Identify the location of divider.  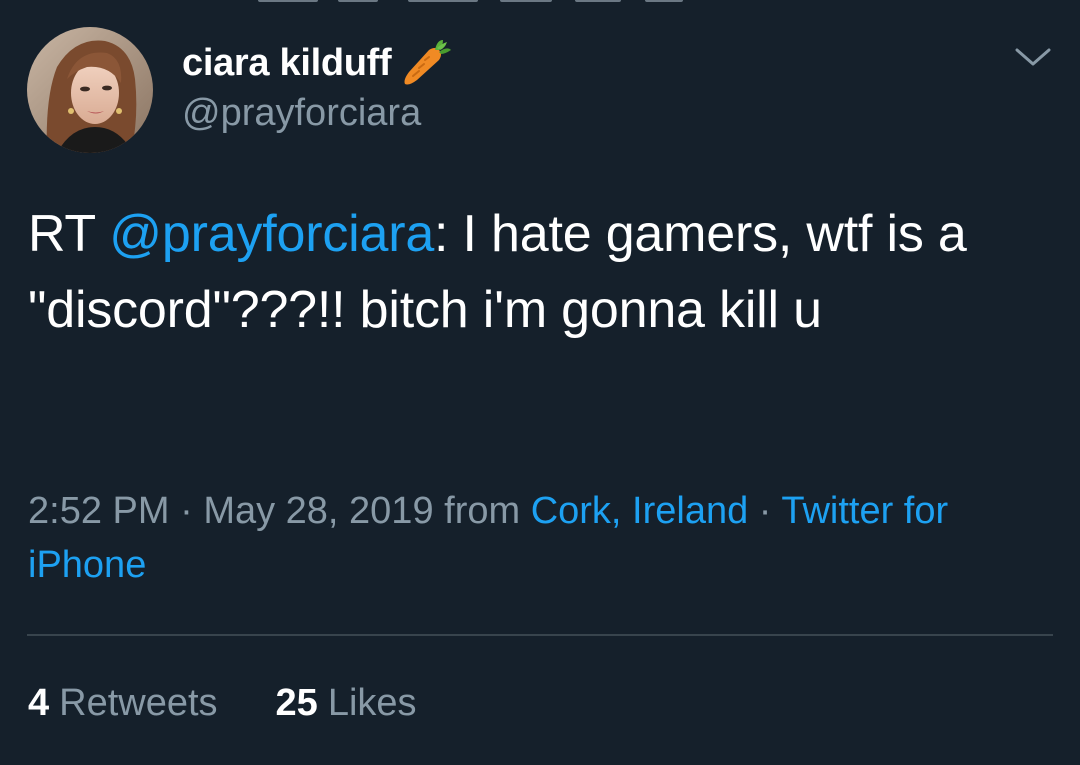
(540, 635).